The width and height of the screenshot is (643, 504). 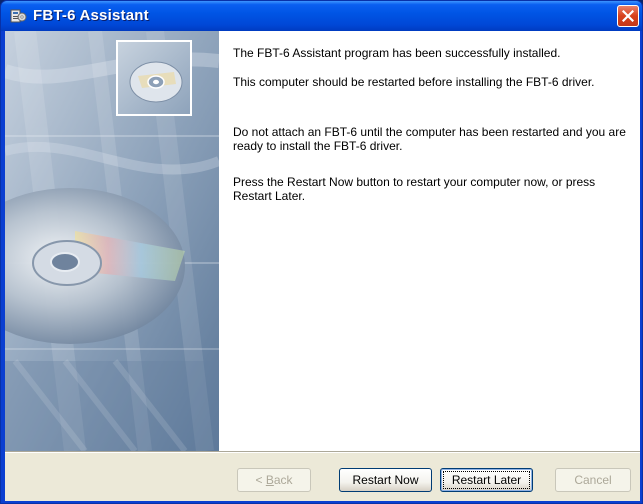 I want to click on window-title: FBT-6 Assistant, so click(x=91, y=15).